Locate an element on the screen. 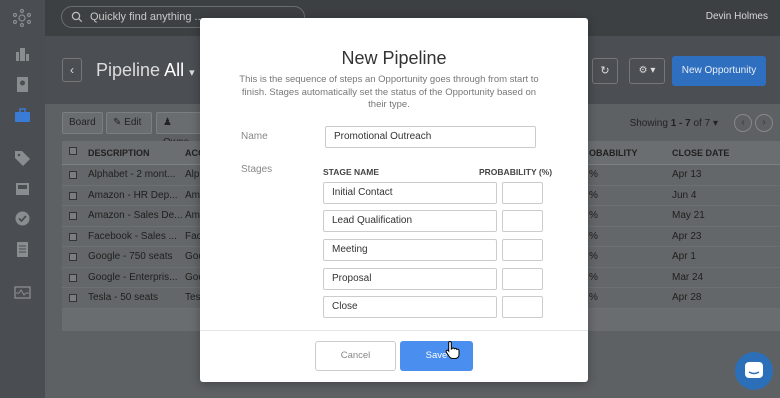 The image size is (780, 398). new-opportunity-button: New Opportunity is located at coordinates (719, 71).